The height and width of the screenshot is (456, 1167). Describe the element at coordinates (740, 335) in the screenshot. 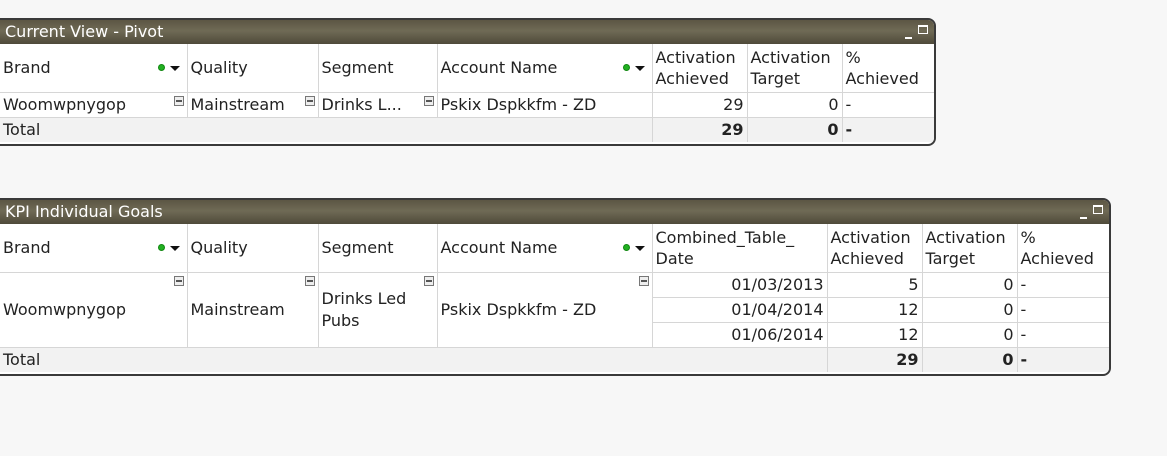

I see `cell-date: 01/06/2014` at that location.